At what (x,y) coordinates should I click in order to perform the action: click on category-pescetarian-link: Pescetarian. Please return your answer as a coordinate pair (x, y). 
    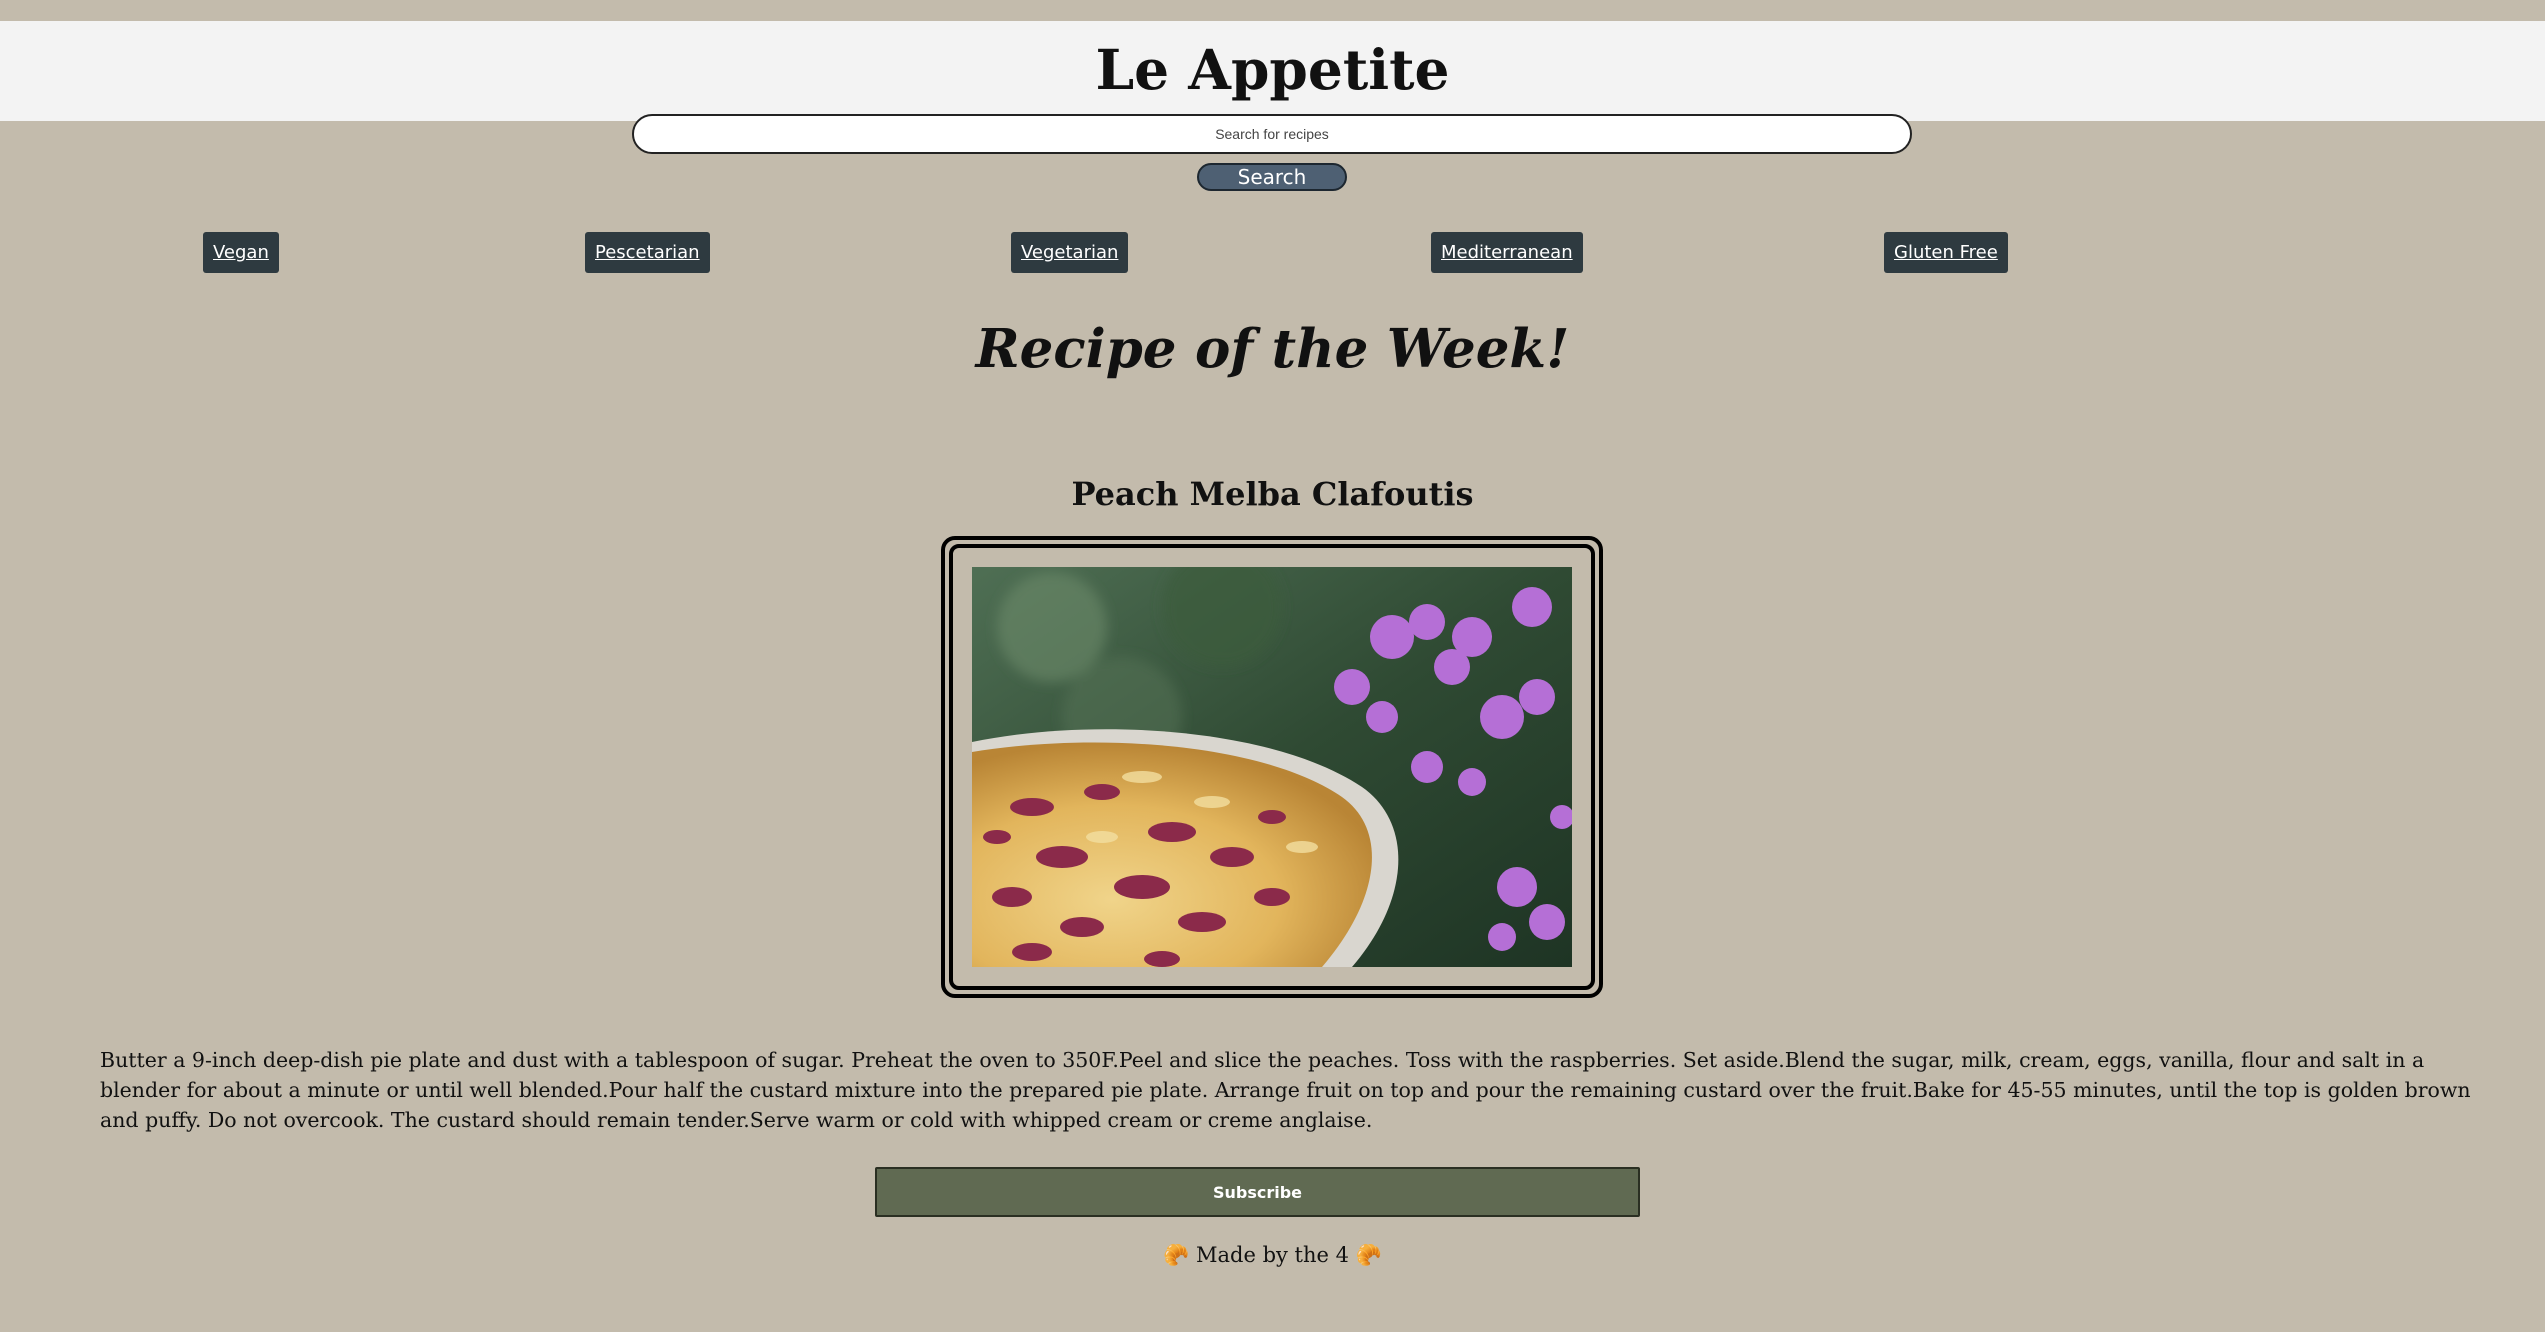
    Looking at the image, I should click on (647, 252).